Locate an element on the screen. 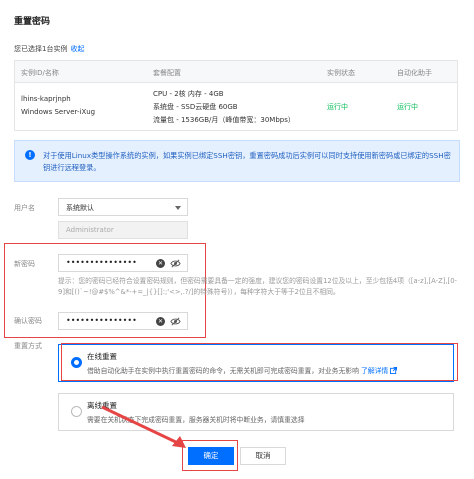 The width and height of the screenshot is (474, 479). collapse-link: 收起 is located at coordinates (77, 49).